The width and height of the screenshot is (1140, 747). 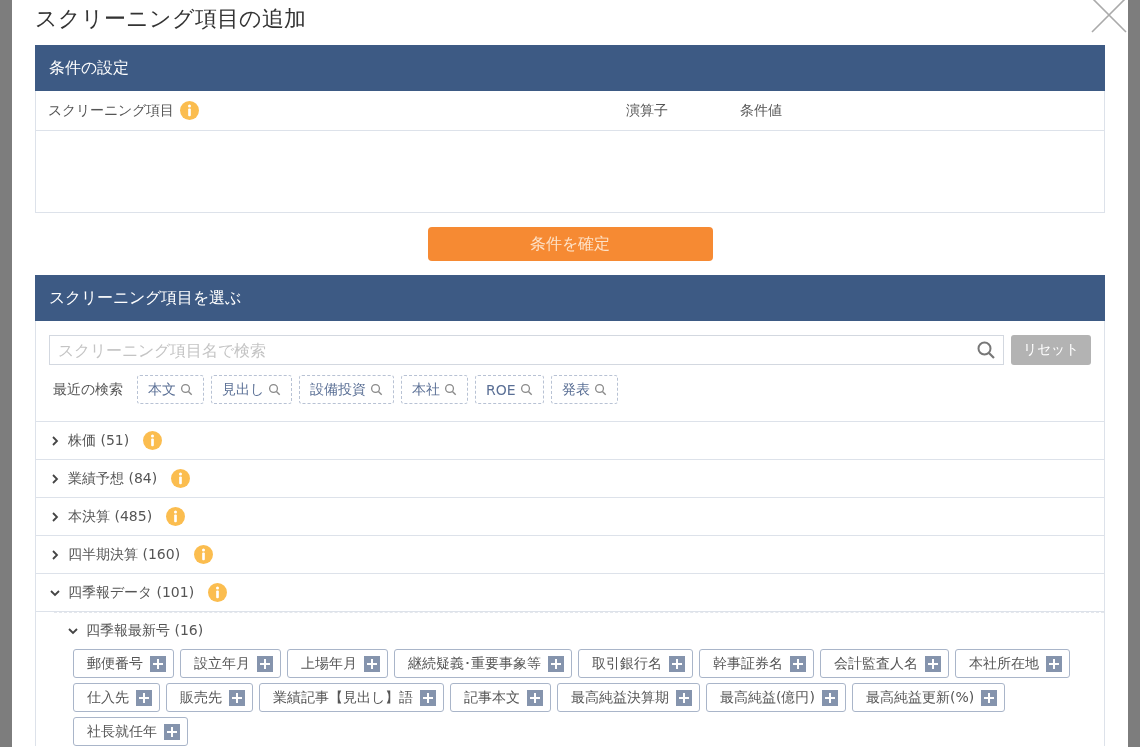 What do you see at coordinates (483, 663) in the screenshot?
I see `add-item-button: 継続疑義･重要事象等` at bounding box center [483, 663].